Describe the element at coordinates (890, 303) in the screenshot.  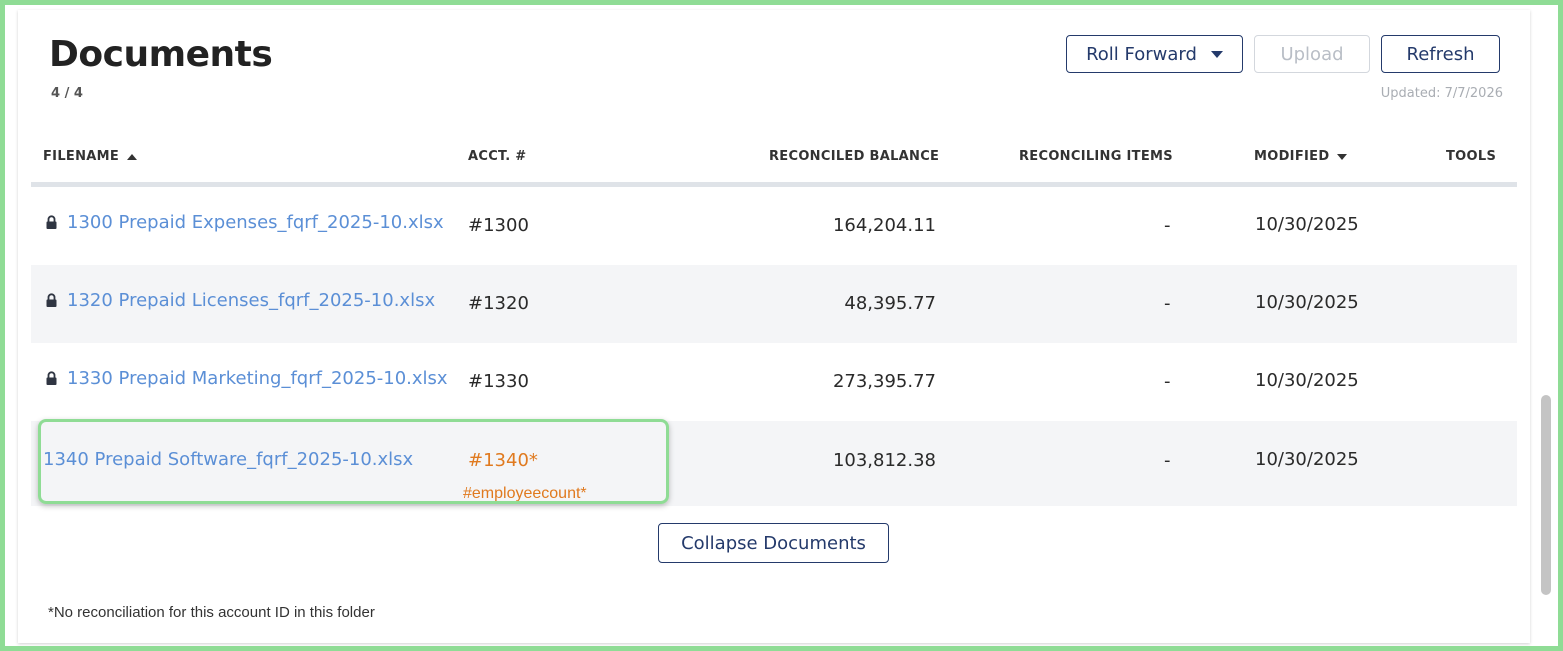
I see `reconciled-balance: 48,395.77` at that location.